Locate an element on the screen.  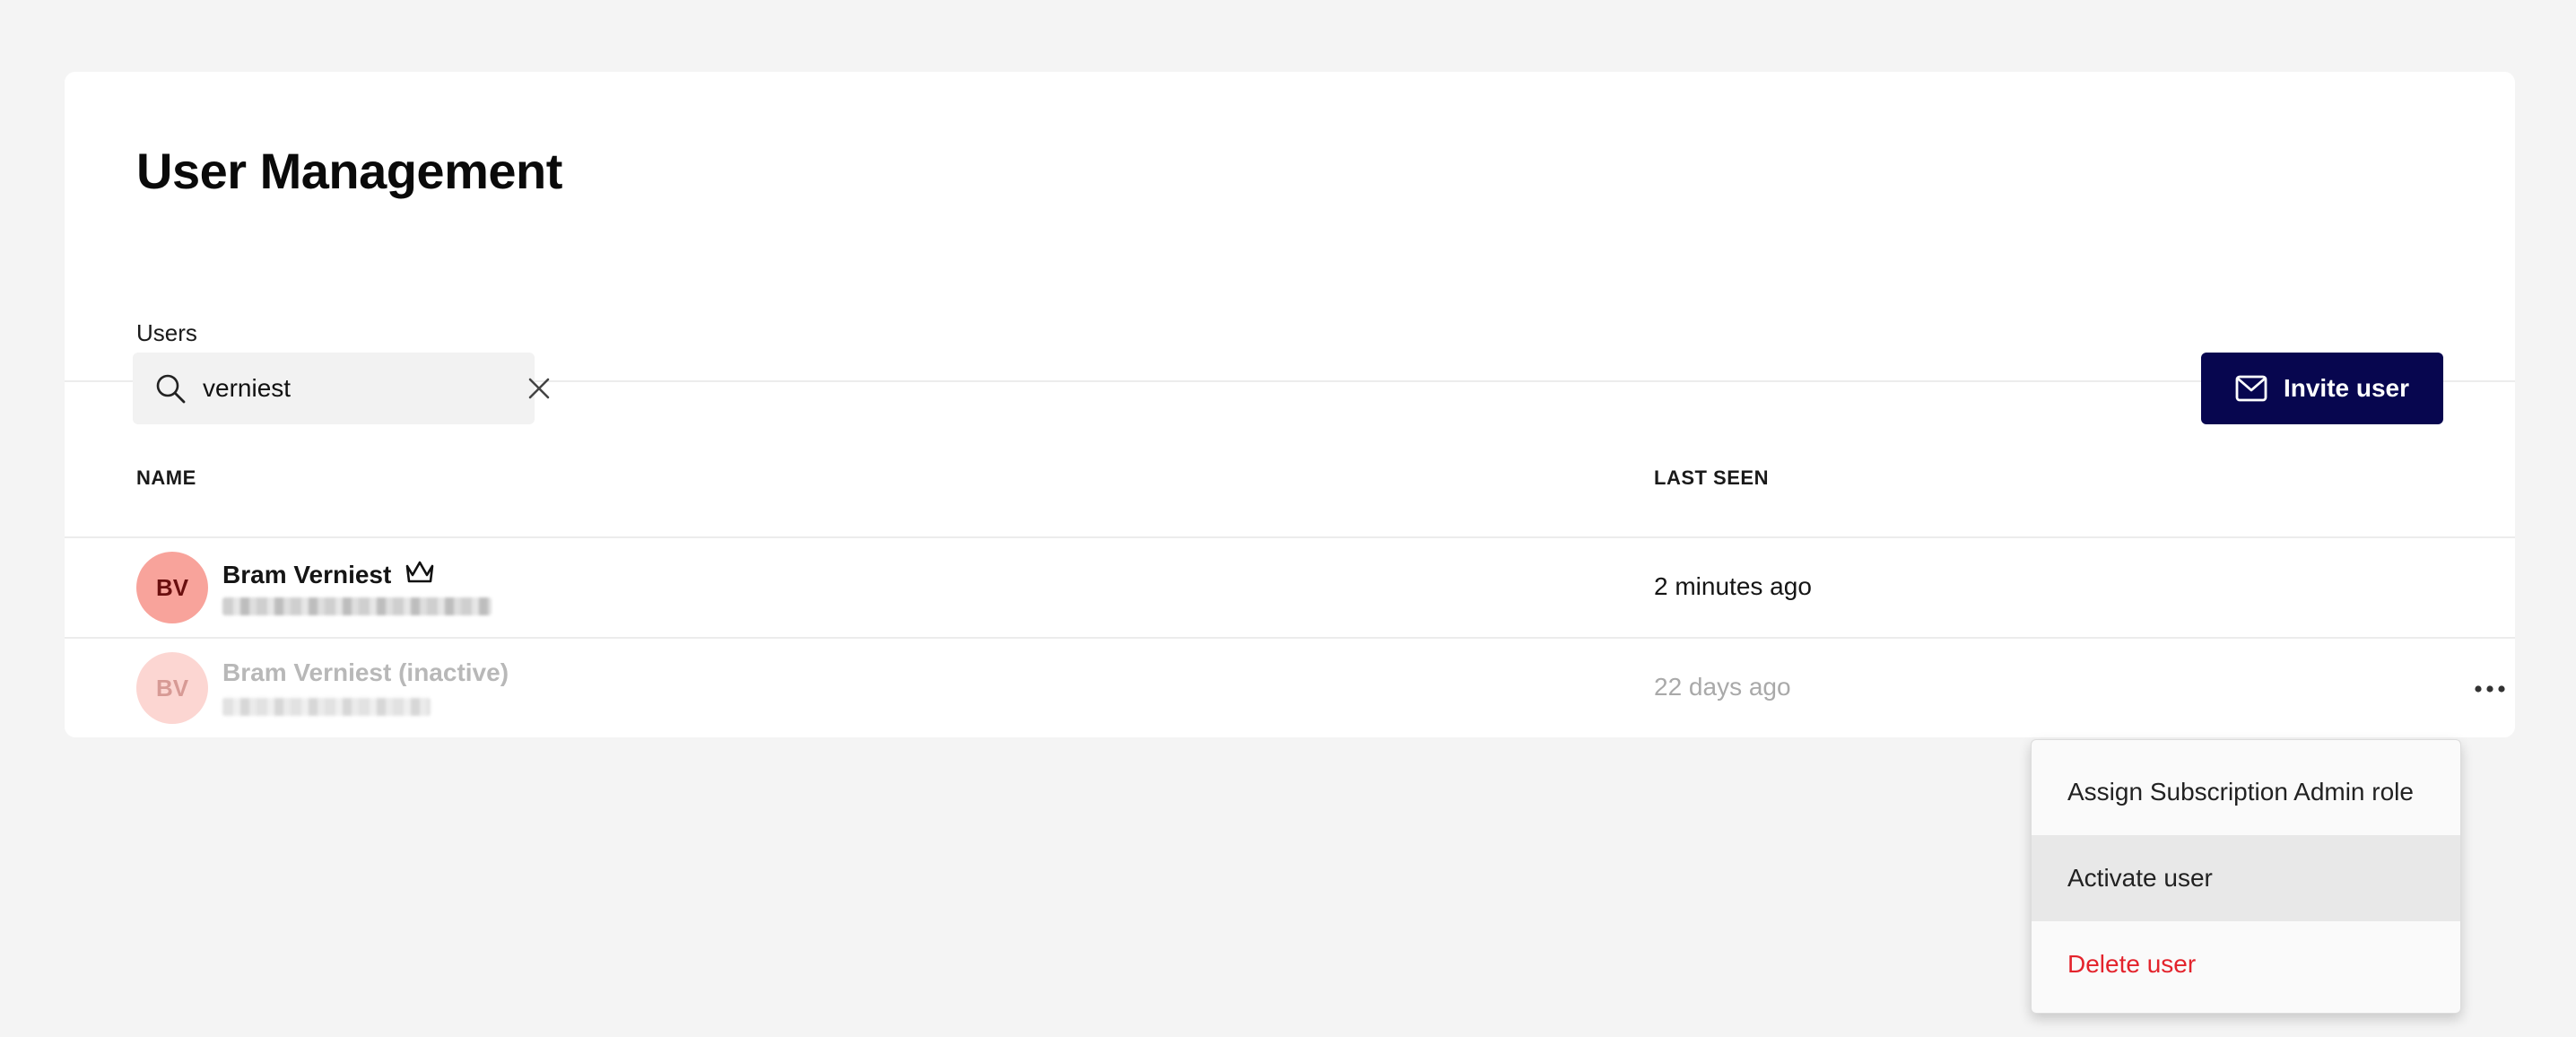
user-name: Bram Verniest is located at coordinates (307, 574).